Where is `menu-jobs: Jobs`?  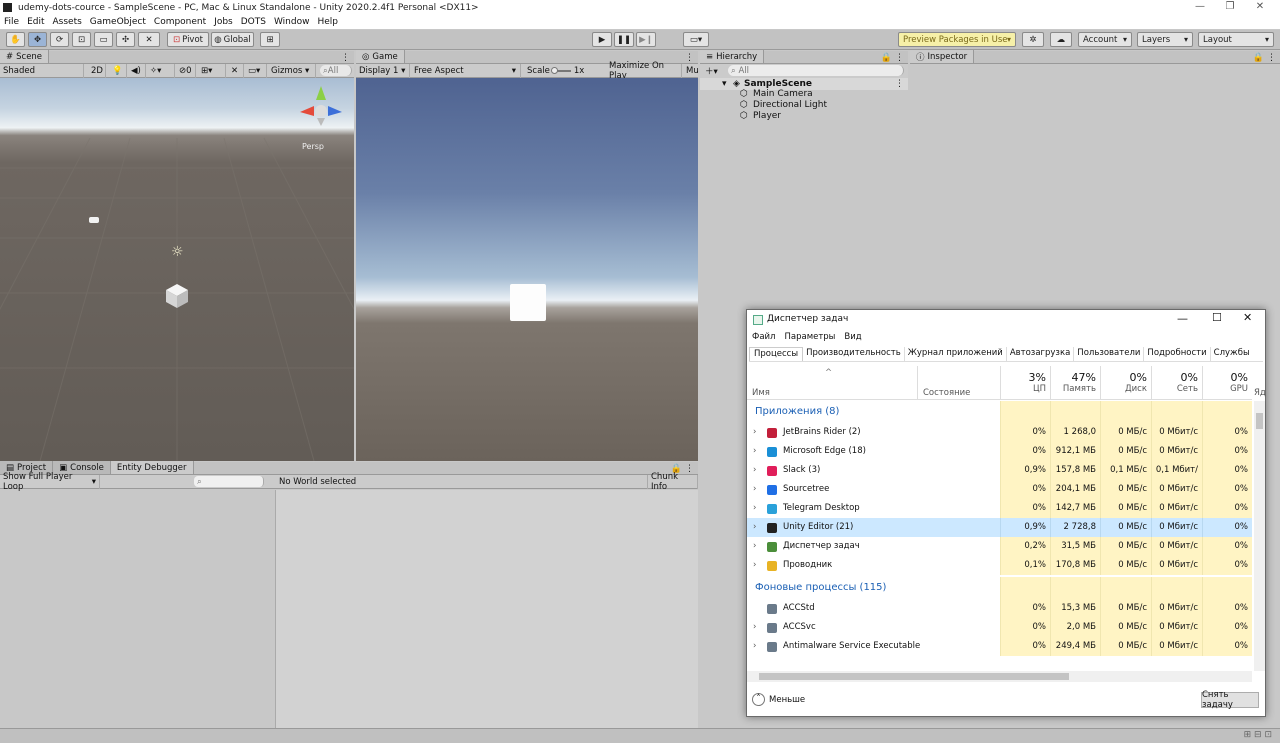 menu-jobs: Jobs is located at coordinates (223, 22).